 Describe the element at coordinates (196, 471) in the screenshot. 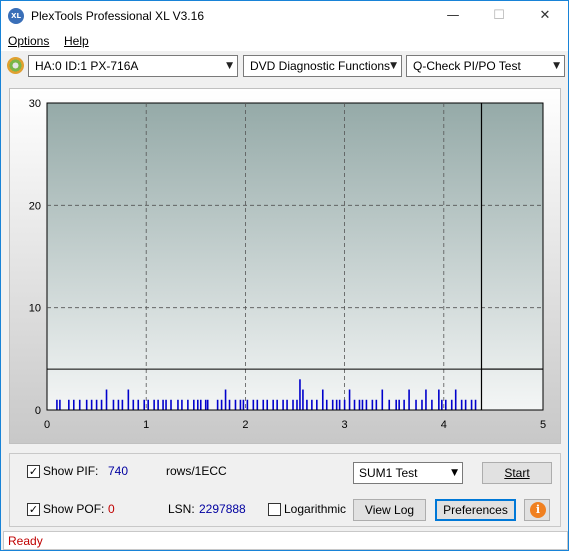

I see `pif-unit-label: rows/1ECC` at that location.